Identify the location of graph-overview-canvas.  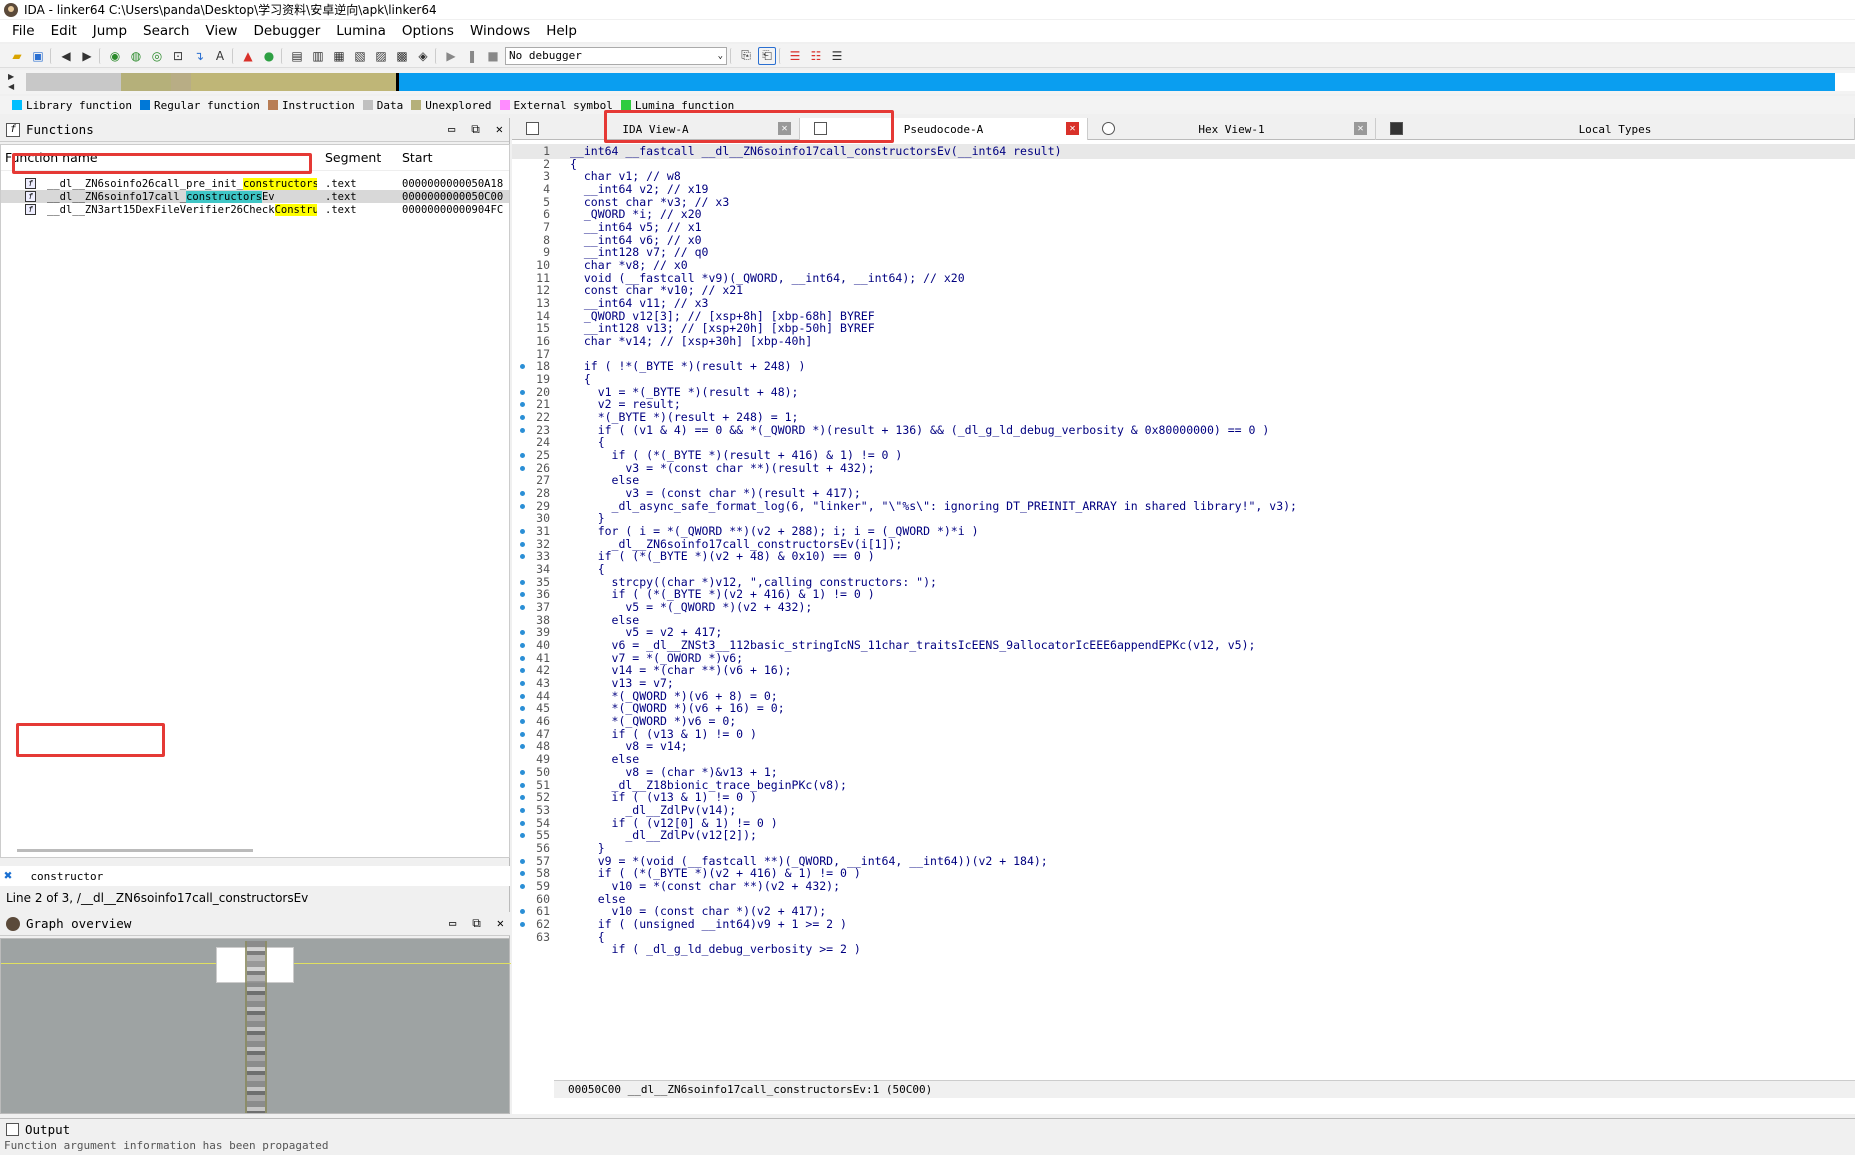
(255, 1026).